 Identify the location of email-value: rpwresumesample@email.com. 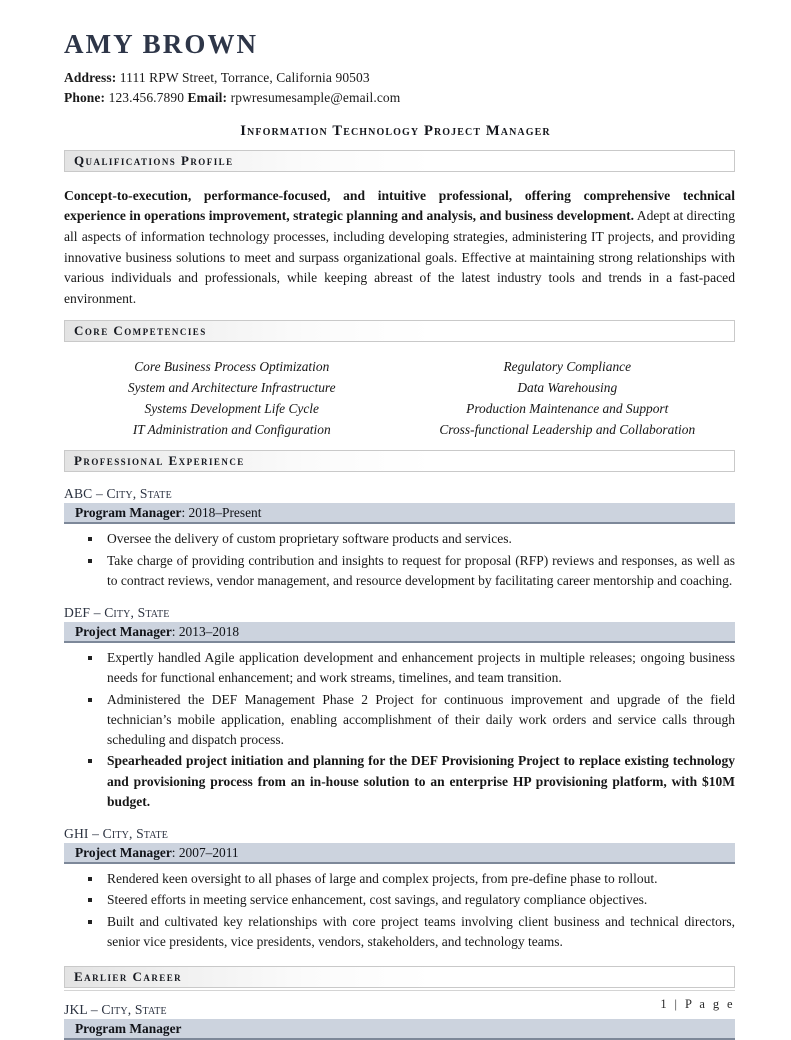
(316, 97).